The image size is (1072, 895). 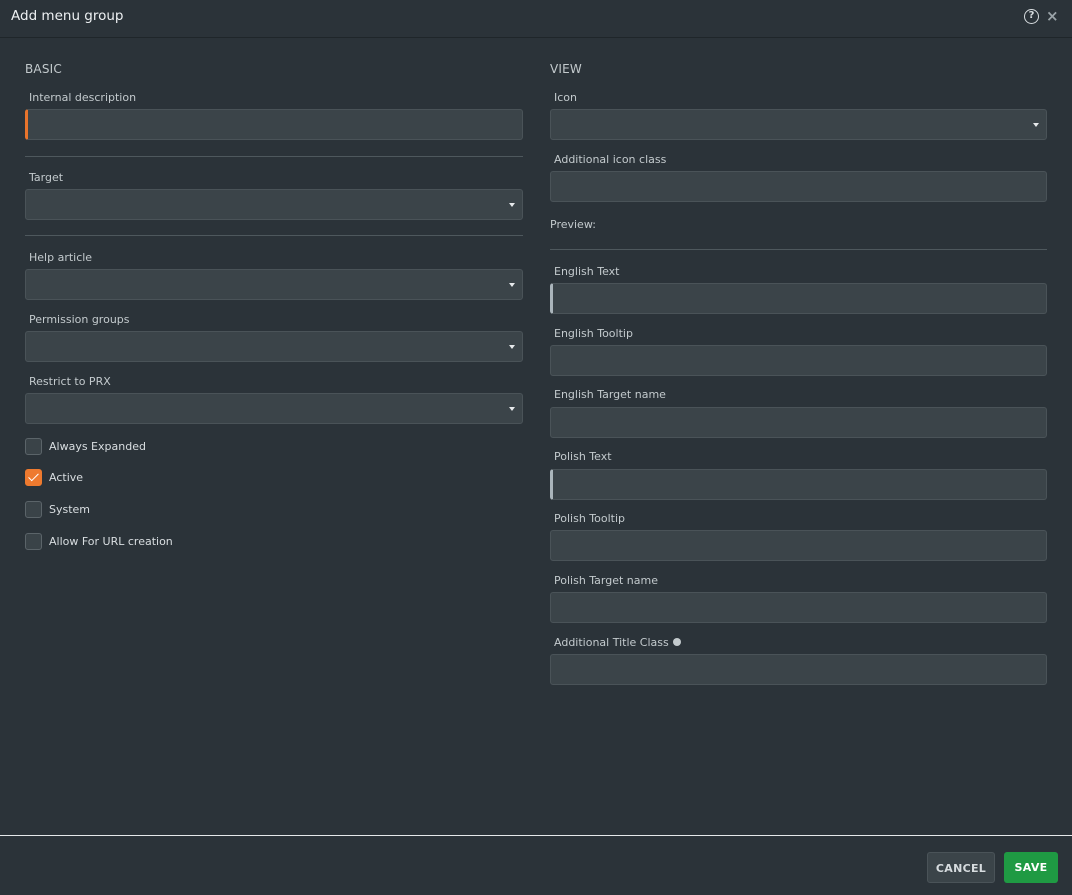 I want to click on view-section-title: VIEW, so click(x=566, y=69).